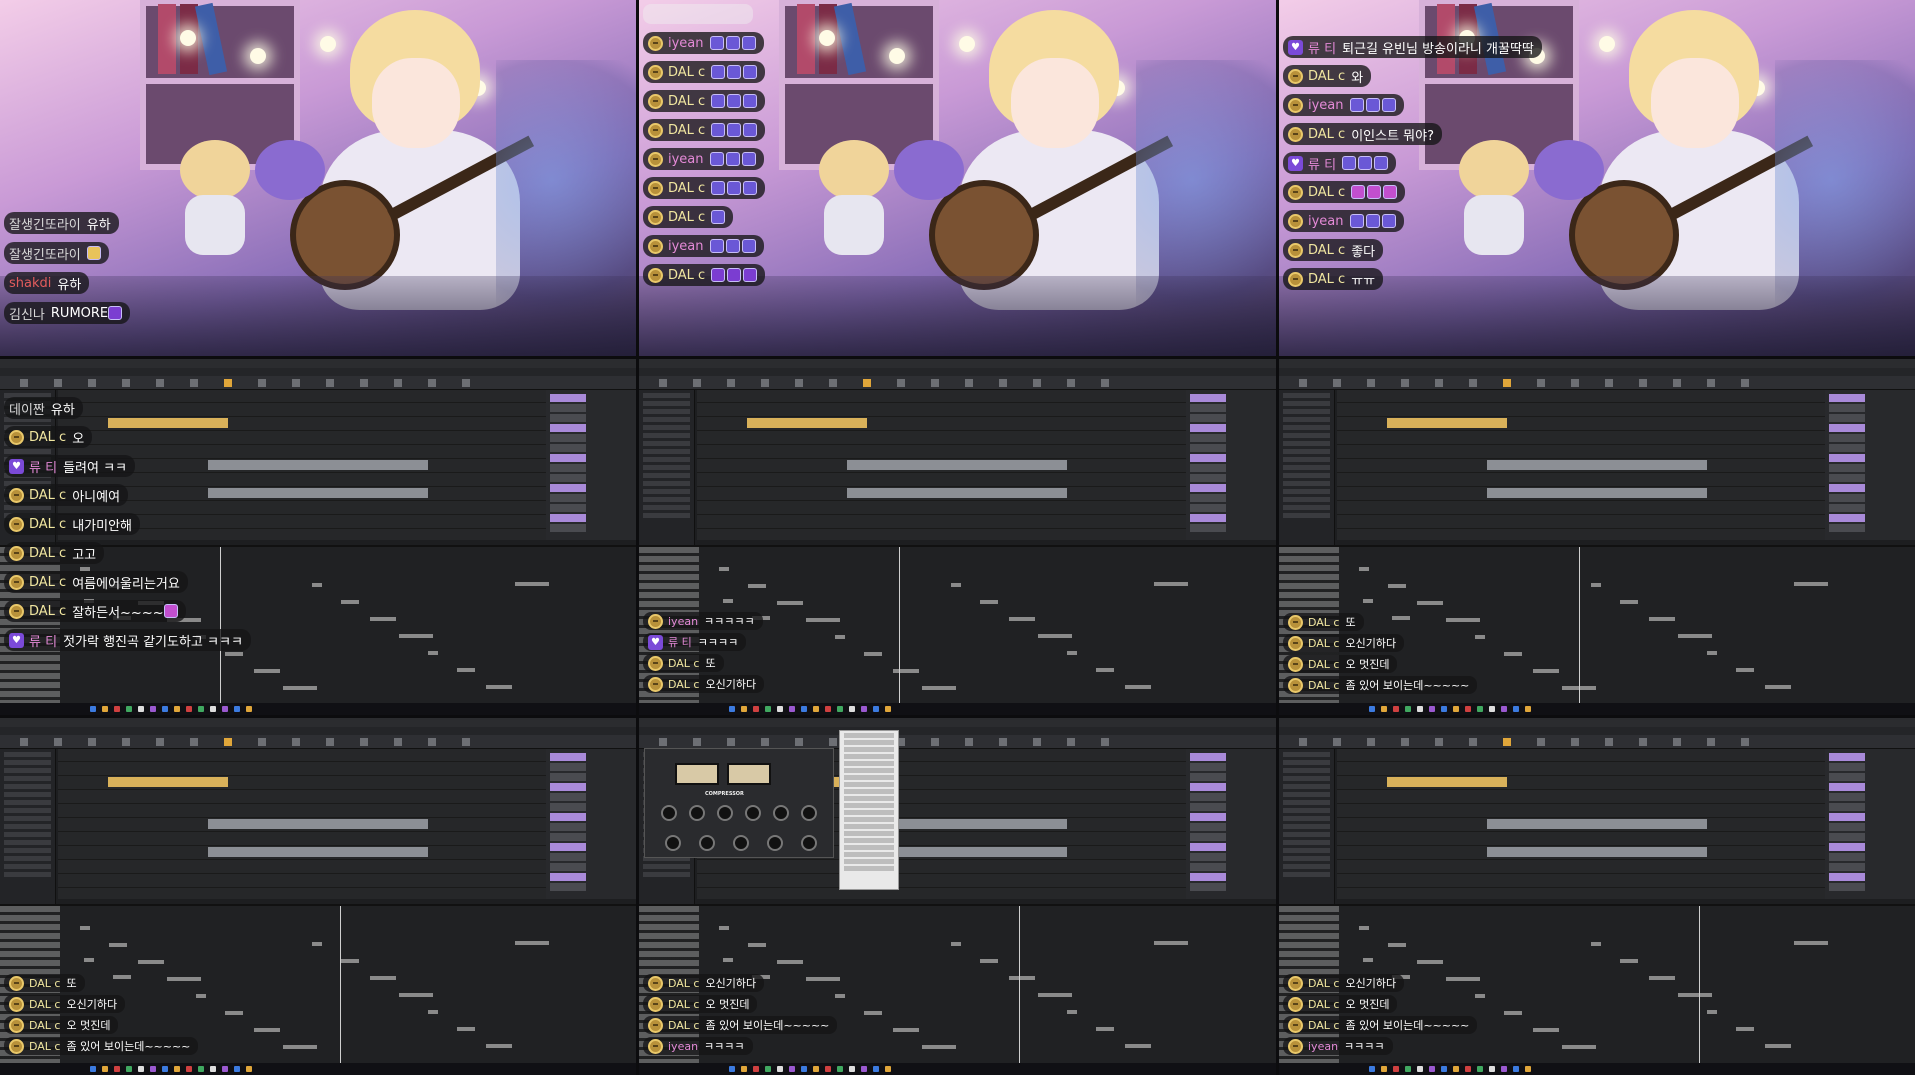  Describe the element at coordinates (697, 813) in the screenshot. I see `plugin-knob` at that location.